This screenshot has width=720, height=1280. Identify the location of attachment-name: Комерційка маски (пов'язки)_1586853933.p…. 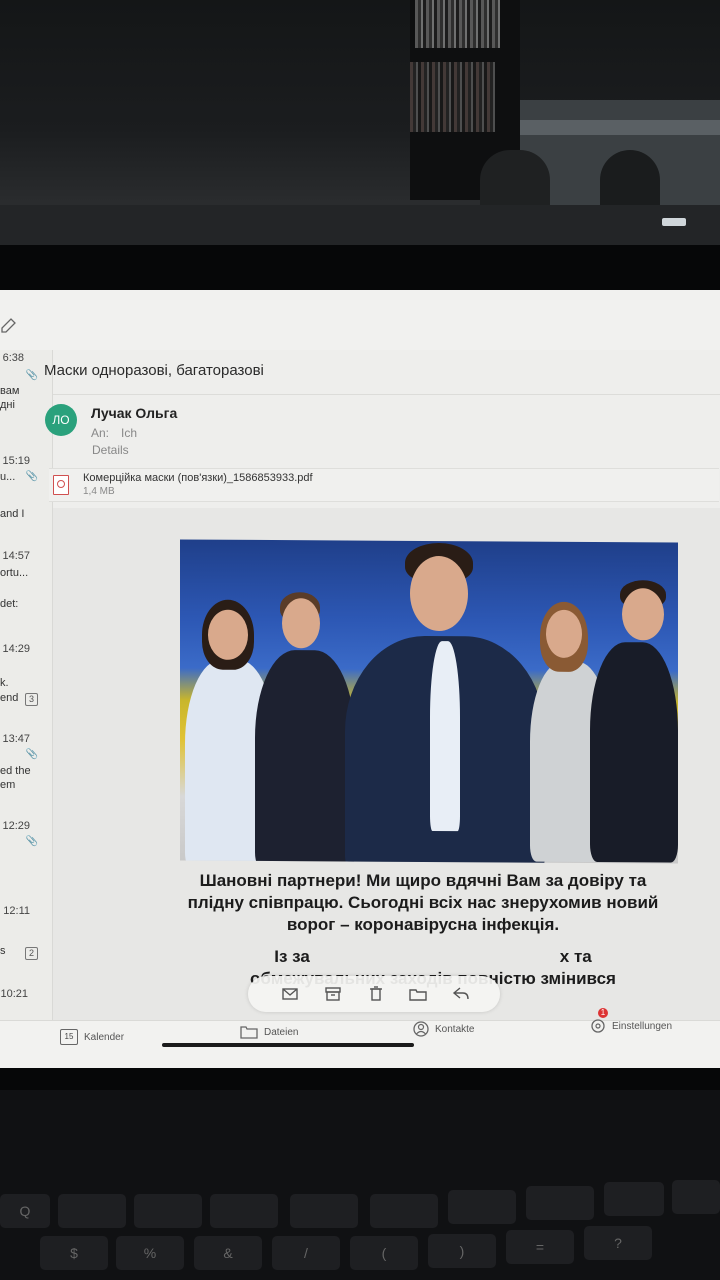
(198, 478).